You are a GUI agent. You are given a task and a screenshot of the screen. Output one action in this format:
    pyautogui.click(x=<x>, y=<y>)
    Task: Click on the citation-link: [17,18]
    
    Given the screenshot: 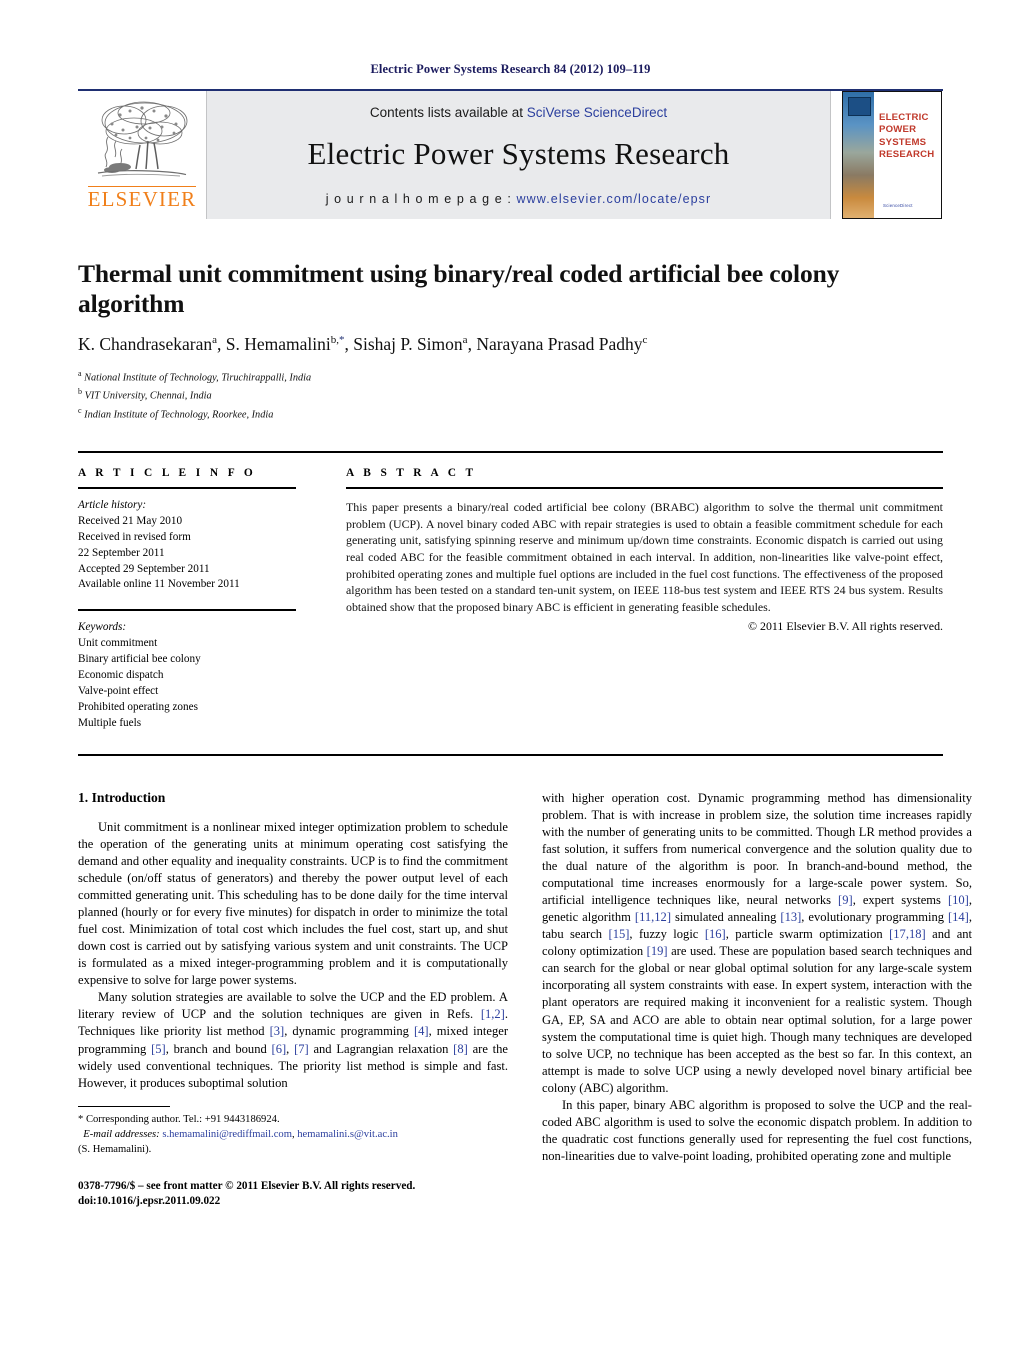 What is the action you would take?
    pyautogui.click(x=907, y=934)
    